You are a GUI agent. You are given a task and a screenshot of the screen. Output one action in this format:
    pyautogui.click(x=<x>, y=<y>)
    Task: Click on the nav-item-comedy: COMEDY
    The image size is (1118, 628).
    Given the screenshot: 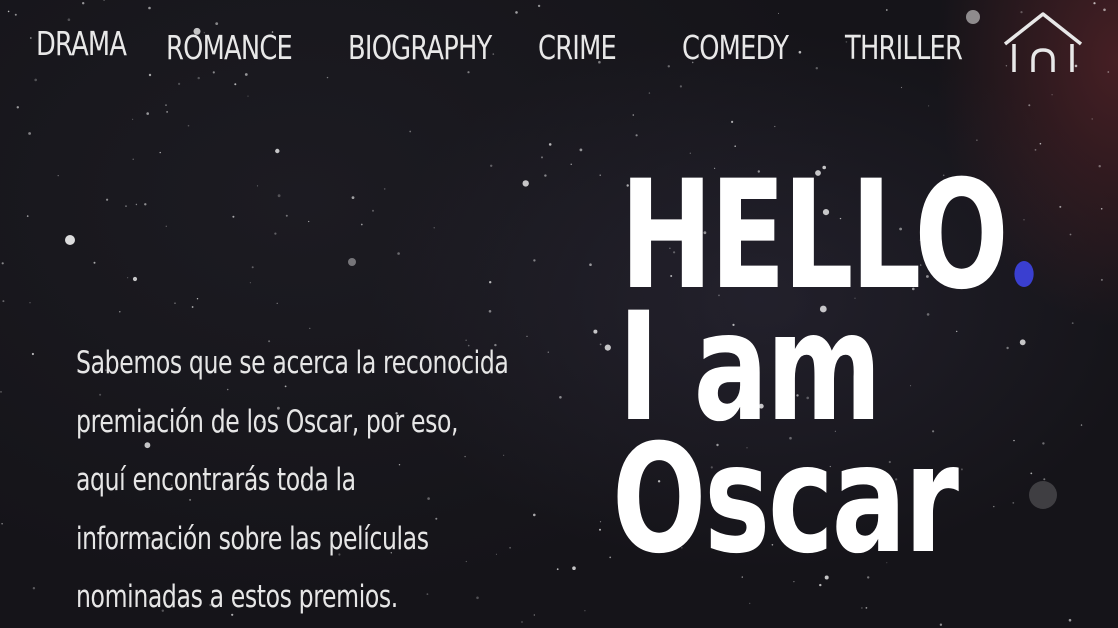 What is the action you would take?
    pyautogui.click(x=735, y=48)
    